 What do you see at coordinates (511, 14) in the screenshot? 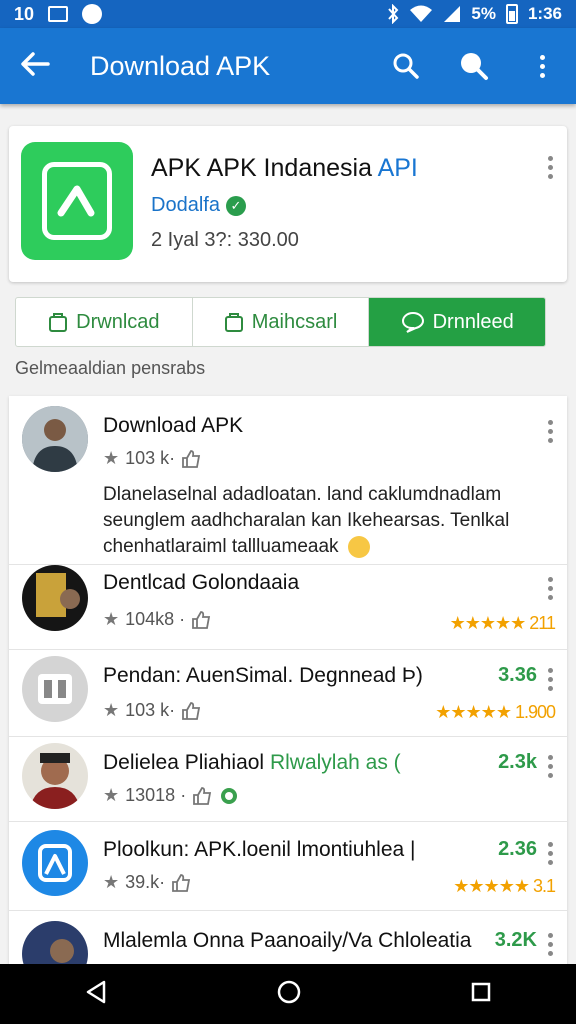
I see `battery-icon` at bounding box center [511, 14].